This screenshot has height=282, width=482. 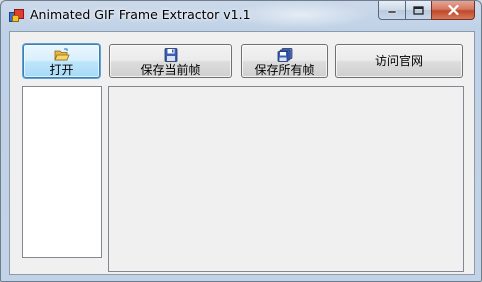 What do you see at coordinates (140, 14) in the screenshot?
I see `window-title: Animated GIF Frame Extractor v1.1` at bounding box center [140, 14].